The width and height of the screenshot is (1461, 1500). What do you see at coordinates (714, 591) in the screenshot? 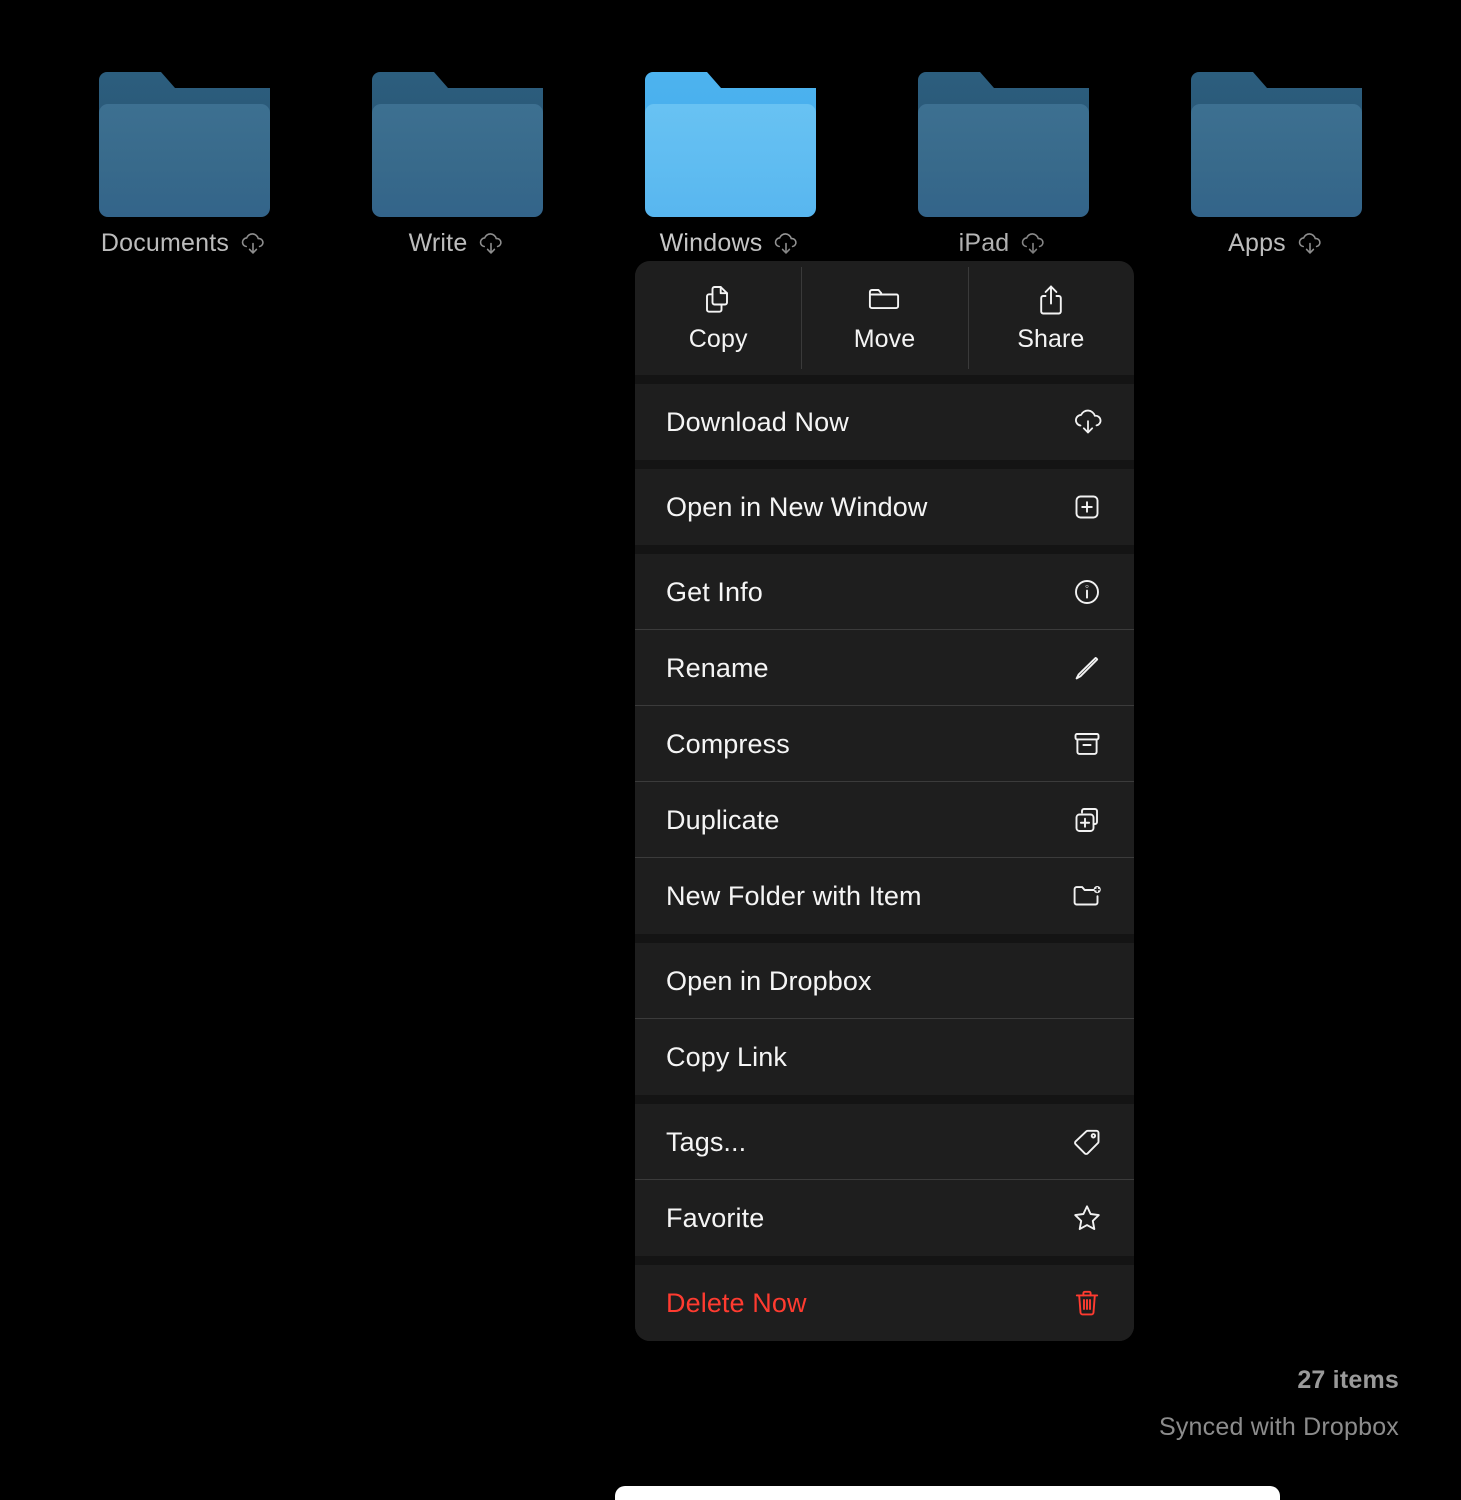
I see `menu-item-label: Get Info` at bounding box center [714, 591].